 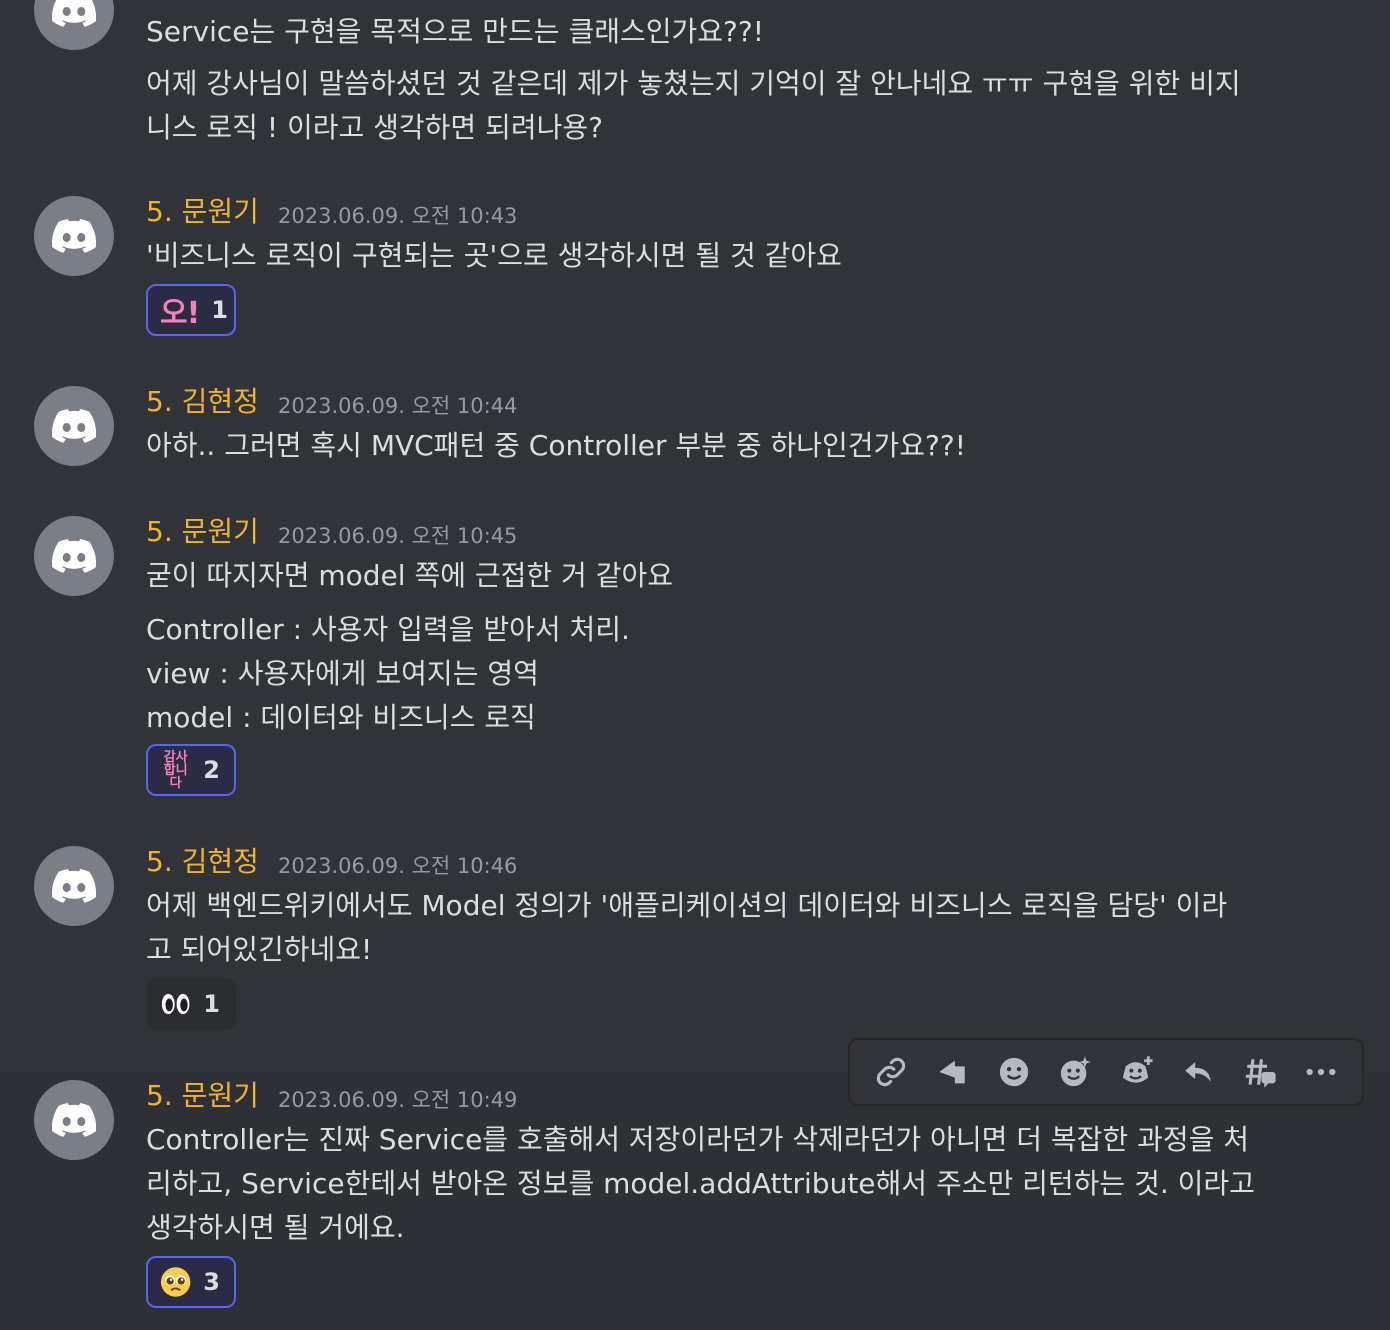 I want to click on add-reaction-button, so click(x=1014, y=1072).